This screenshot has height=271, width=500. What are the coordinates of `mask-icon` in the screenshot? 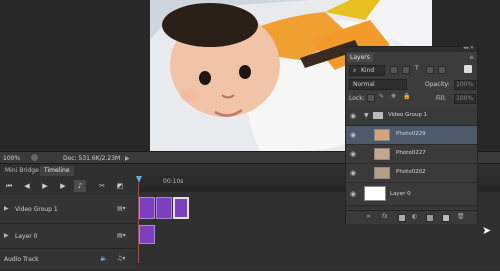 It's located at (402, 218).